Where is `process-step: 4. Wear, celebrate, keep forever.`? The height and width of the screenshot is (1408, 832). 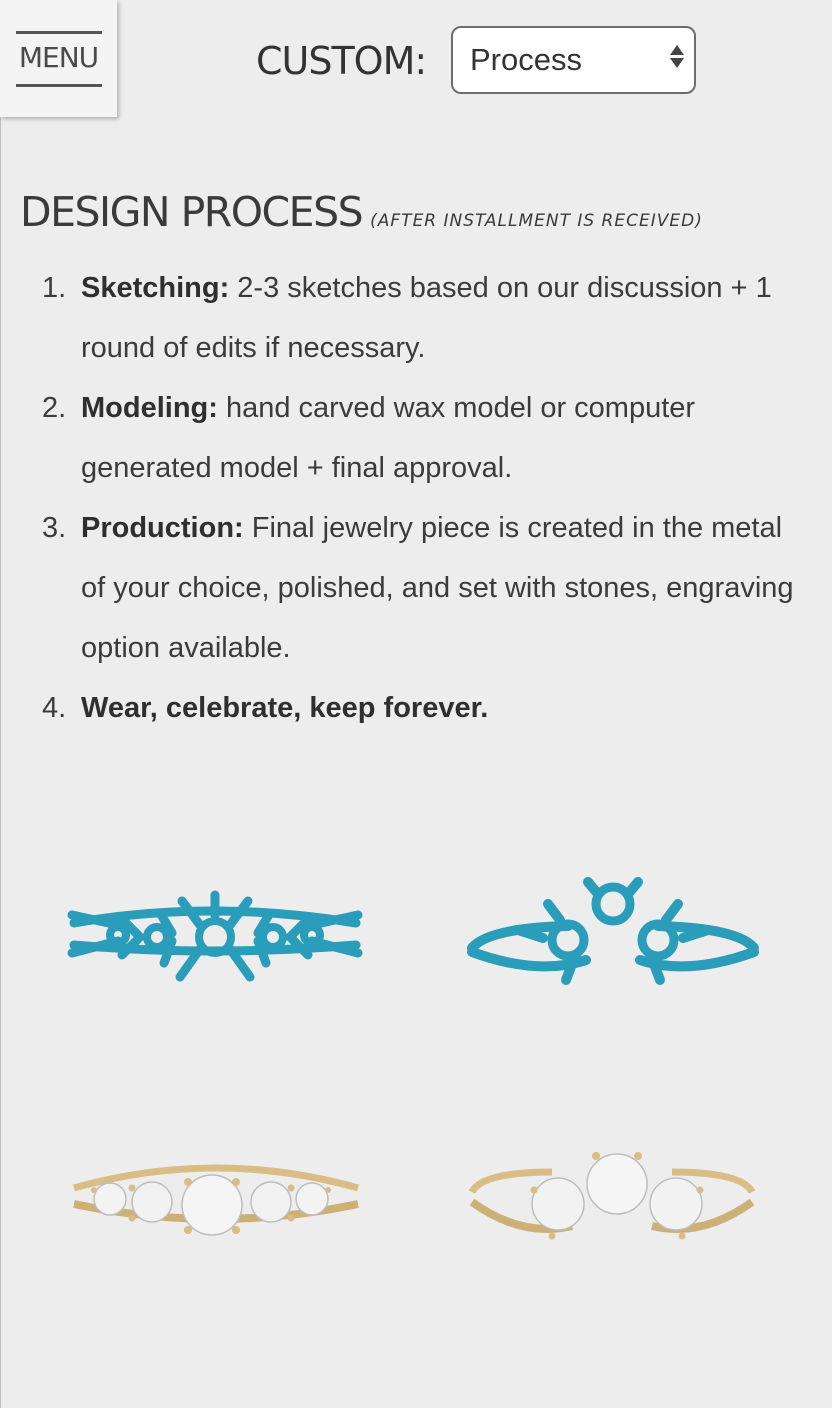 process-step: 4. Wear, celebrate, keep forever. is located at coordinates (427, 708).